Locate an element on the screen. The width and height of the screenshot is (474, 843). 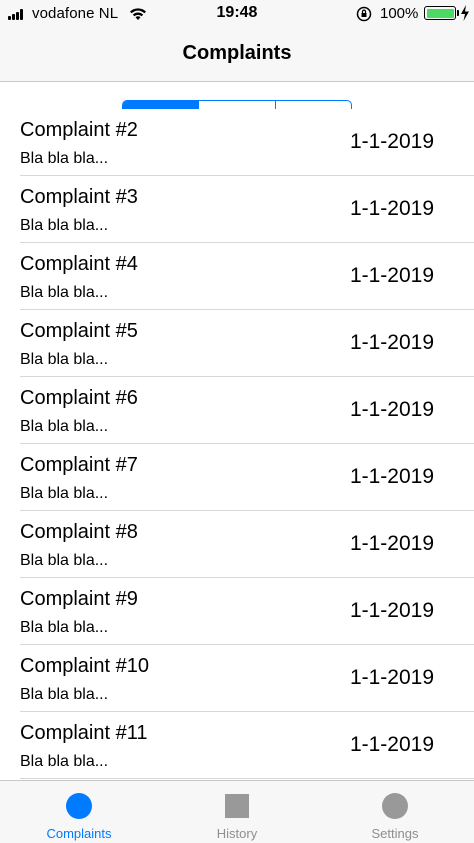
complaint-title: Complaint #7 is located at coordinates (79, 465).